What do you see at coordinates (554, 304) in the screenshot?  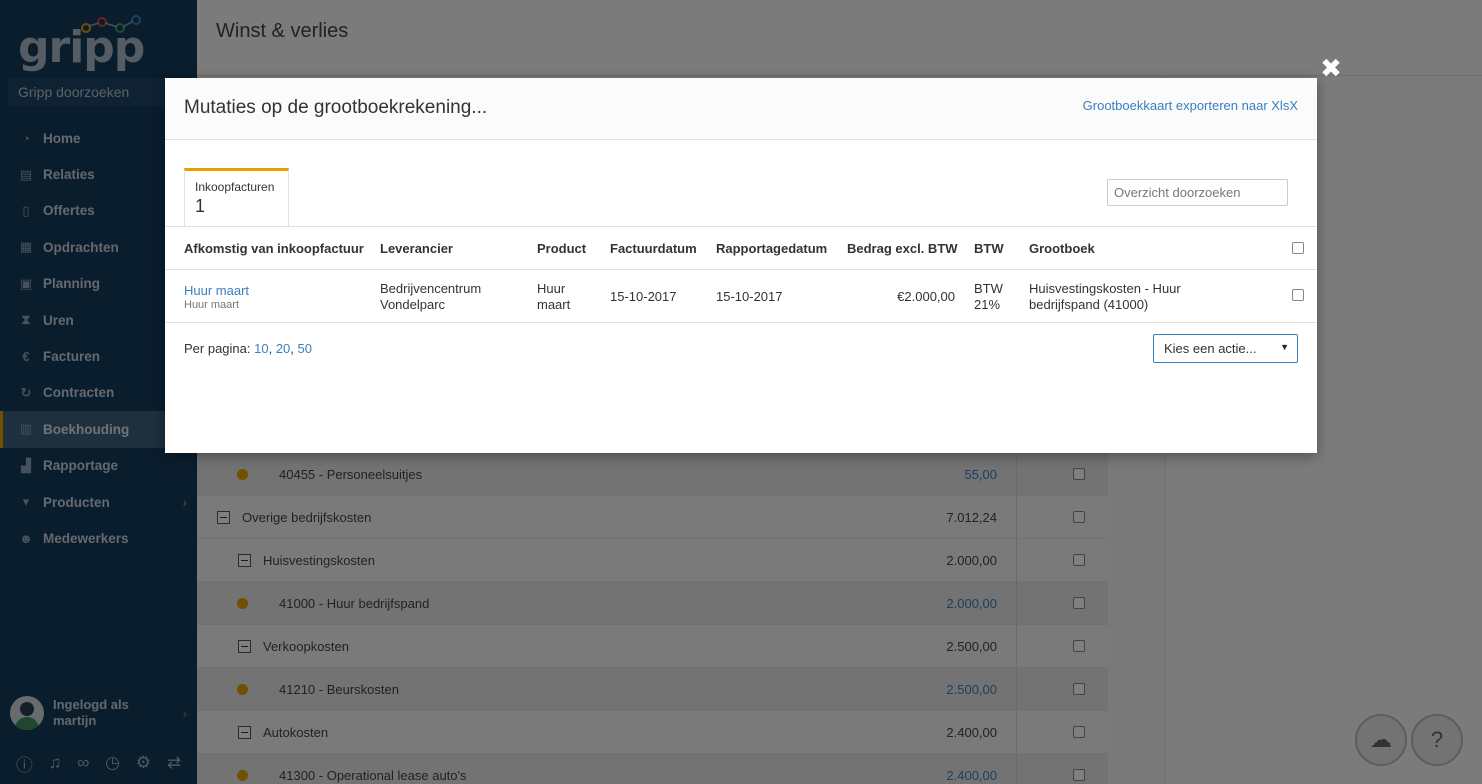 I see `product-line2: maart` at bounding box center [554, 304].